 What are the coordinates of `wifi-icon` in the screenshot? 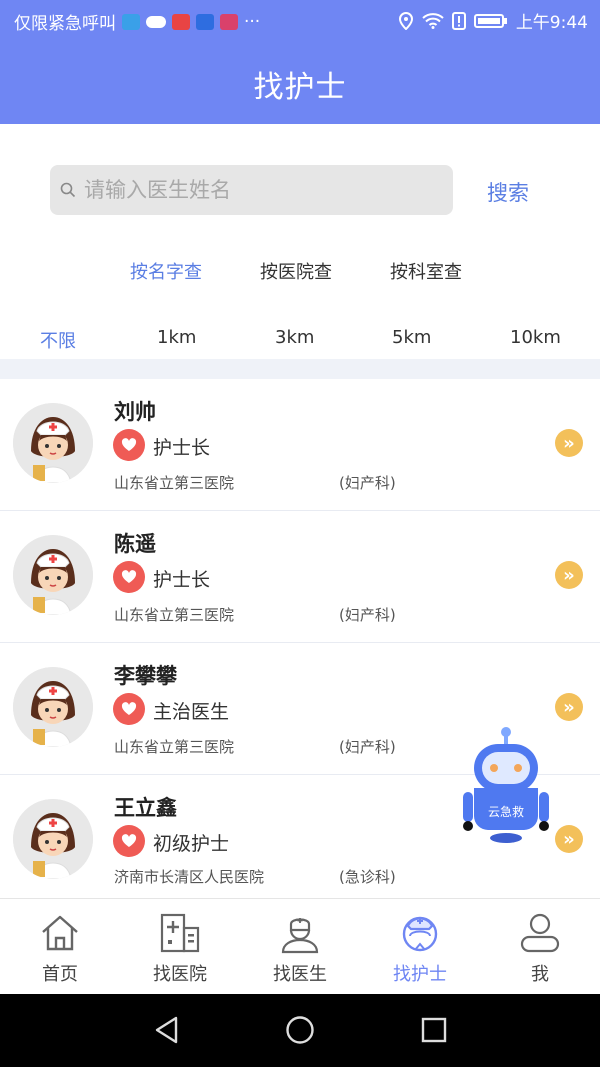 It's located at (433, 20).